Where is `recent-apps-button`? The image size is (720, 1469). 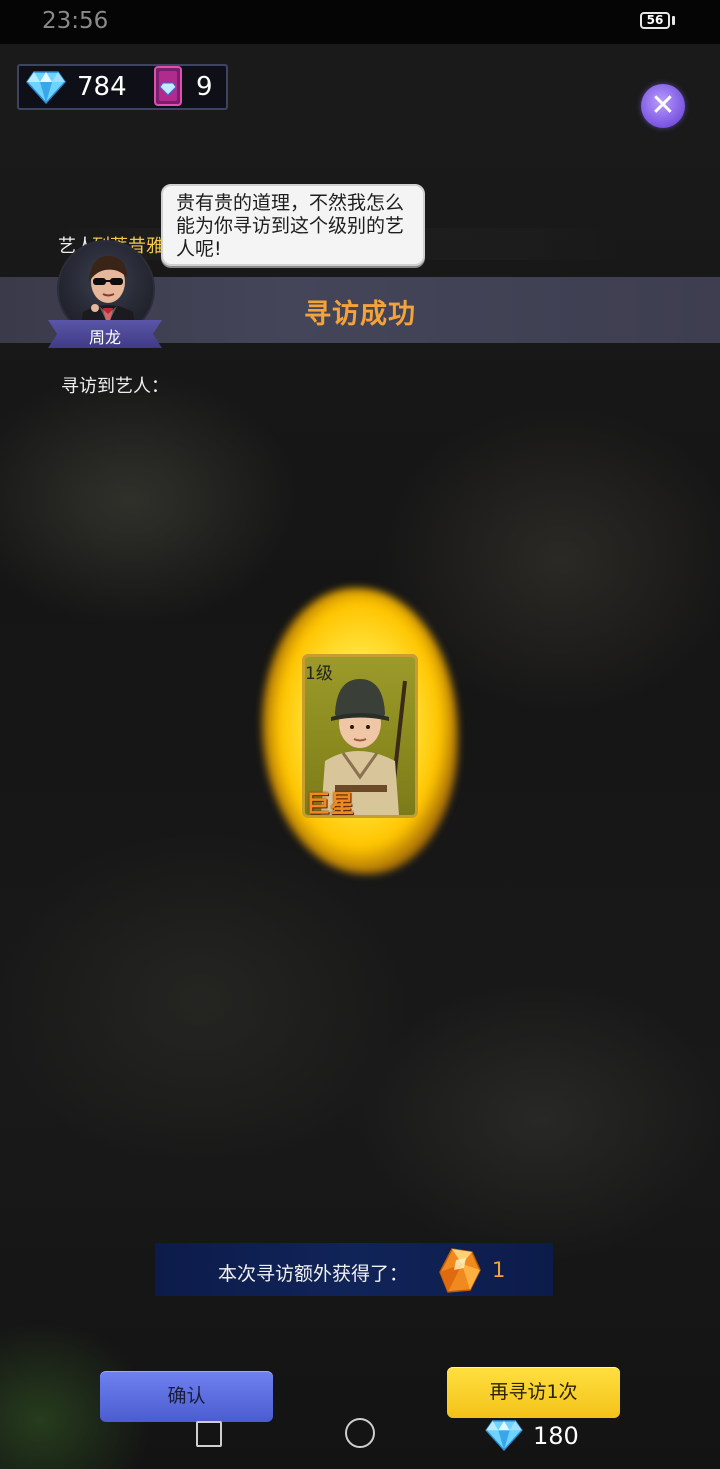 recent-apps-button is located at coordinates (209, 1434).